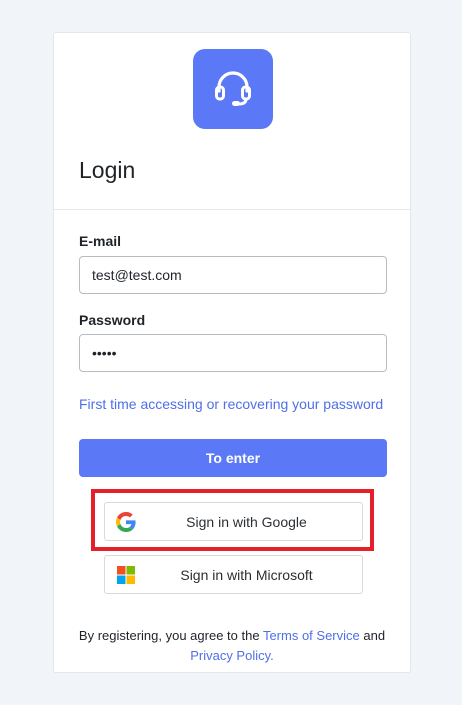 The height and width of the screenshot is (705, 462). What do you see at coordinates (372, 635) in the screenshot?
I see `terms-middle: and` at bounding box center [372, 635].